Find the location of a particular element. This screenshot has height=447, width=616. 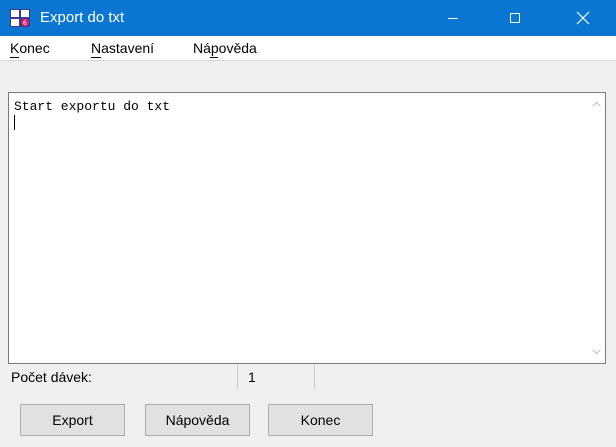

status-label: Počet dávek: is located at coordinates (51, 377).